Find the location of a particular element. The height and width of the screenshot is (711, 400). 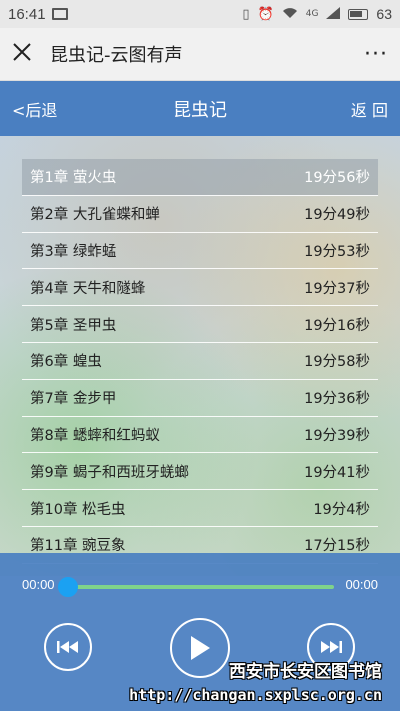

progress-row: 00:00 00:00 is located at coordinates (200, 586).